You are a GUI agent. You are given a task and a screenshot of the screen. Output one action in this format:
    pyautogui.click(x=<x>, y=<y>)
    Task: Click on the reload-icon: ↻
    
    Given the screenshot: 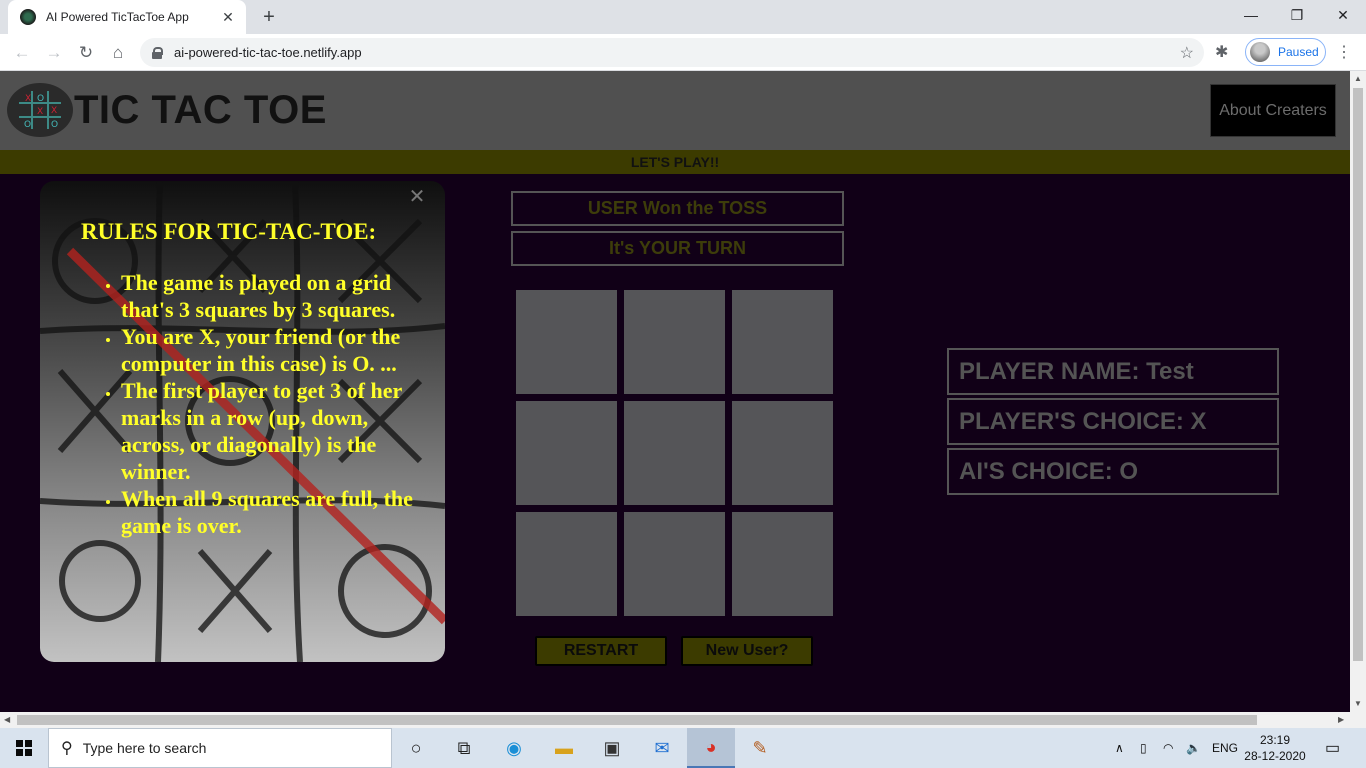 What is the action you would take?
    pyautogui.click(x=86, y=53)
    